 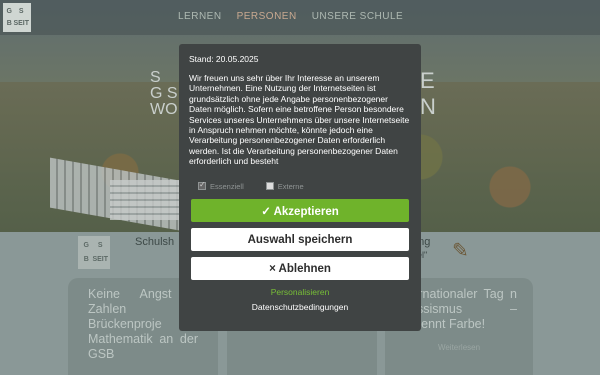 I want to click on accept-button: ✓ Akzeptieren, so click(x=300, y=210).